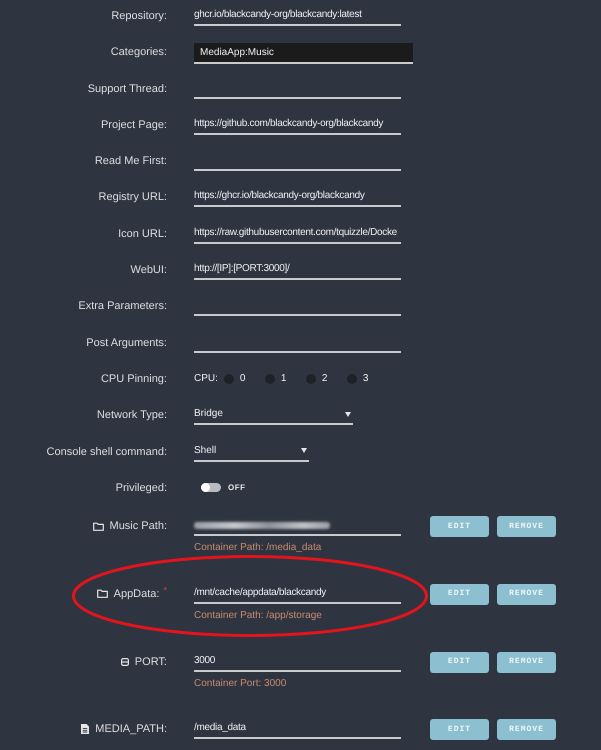 This screenshot has height=750, width=601. What do you see at coordinates (297, 124) in the screenshot?
I see `text-field: https://github.com/blackcandy-org/blackcandy` at bounding box center [297, 124].